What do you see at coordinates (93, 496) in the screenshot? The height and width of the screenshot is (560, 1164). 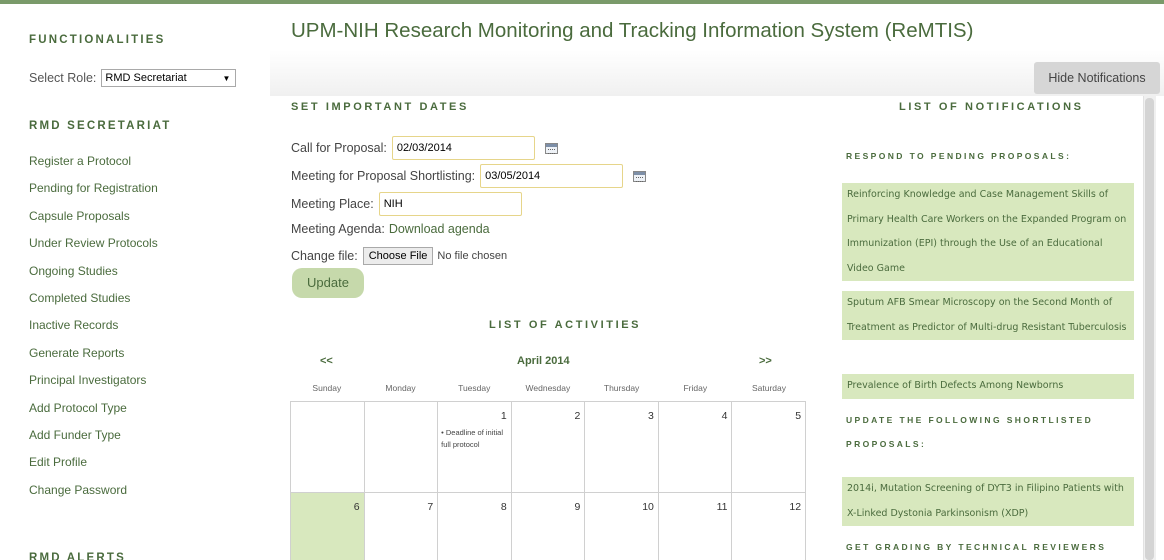 I see `sidebar-item-change-password: Change Password` at bounding box center [93, 496].